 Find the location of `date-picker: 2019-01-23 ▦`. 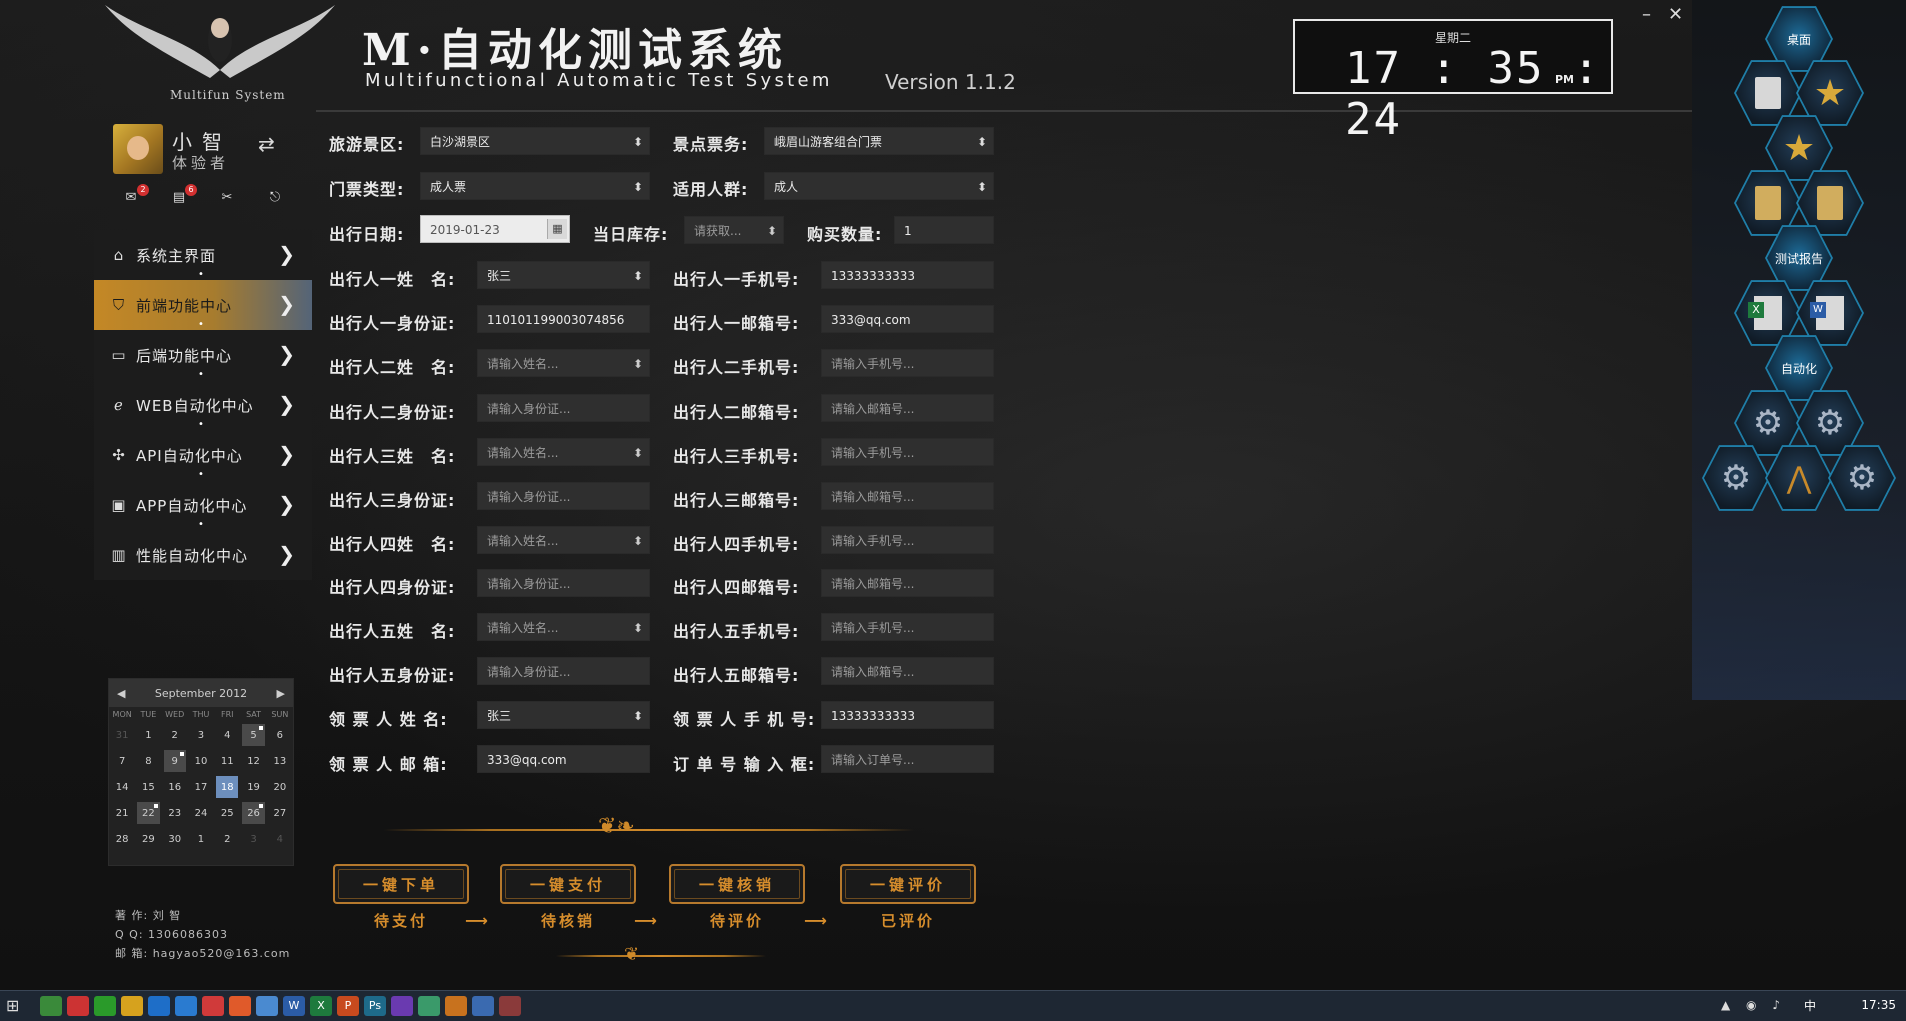

date-picker: 2019-01-23 ▦ is located at coordinates (495, 229).